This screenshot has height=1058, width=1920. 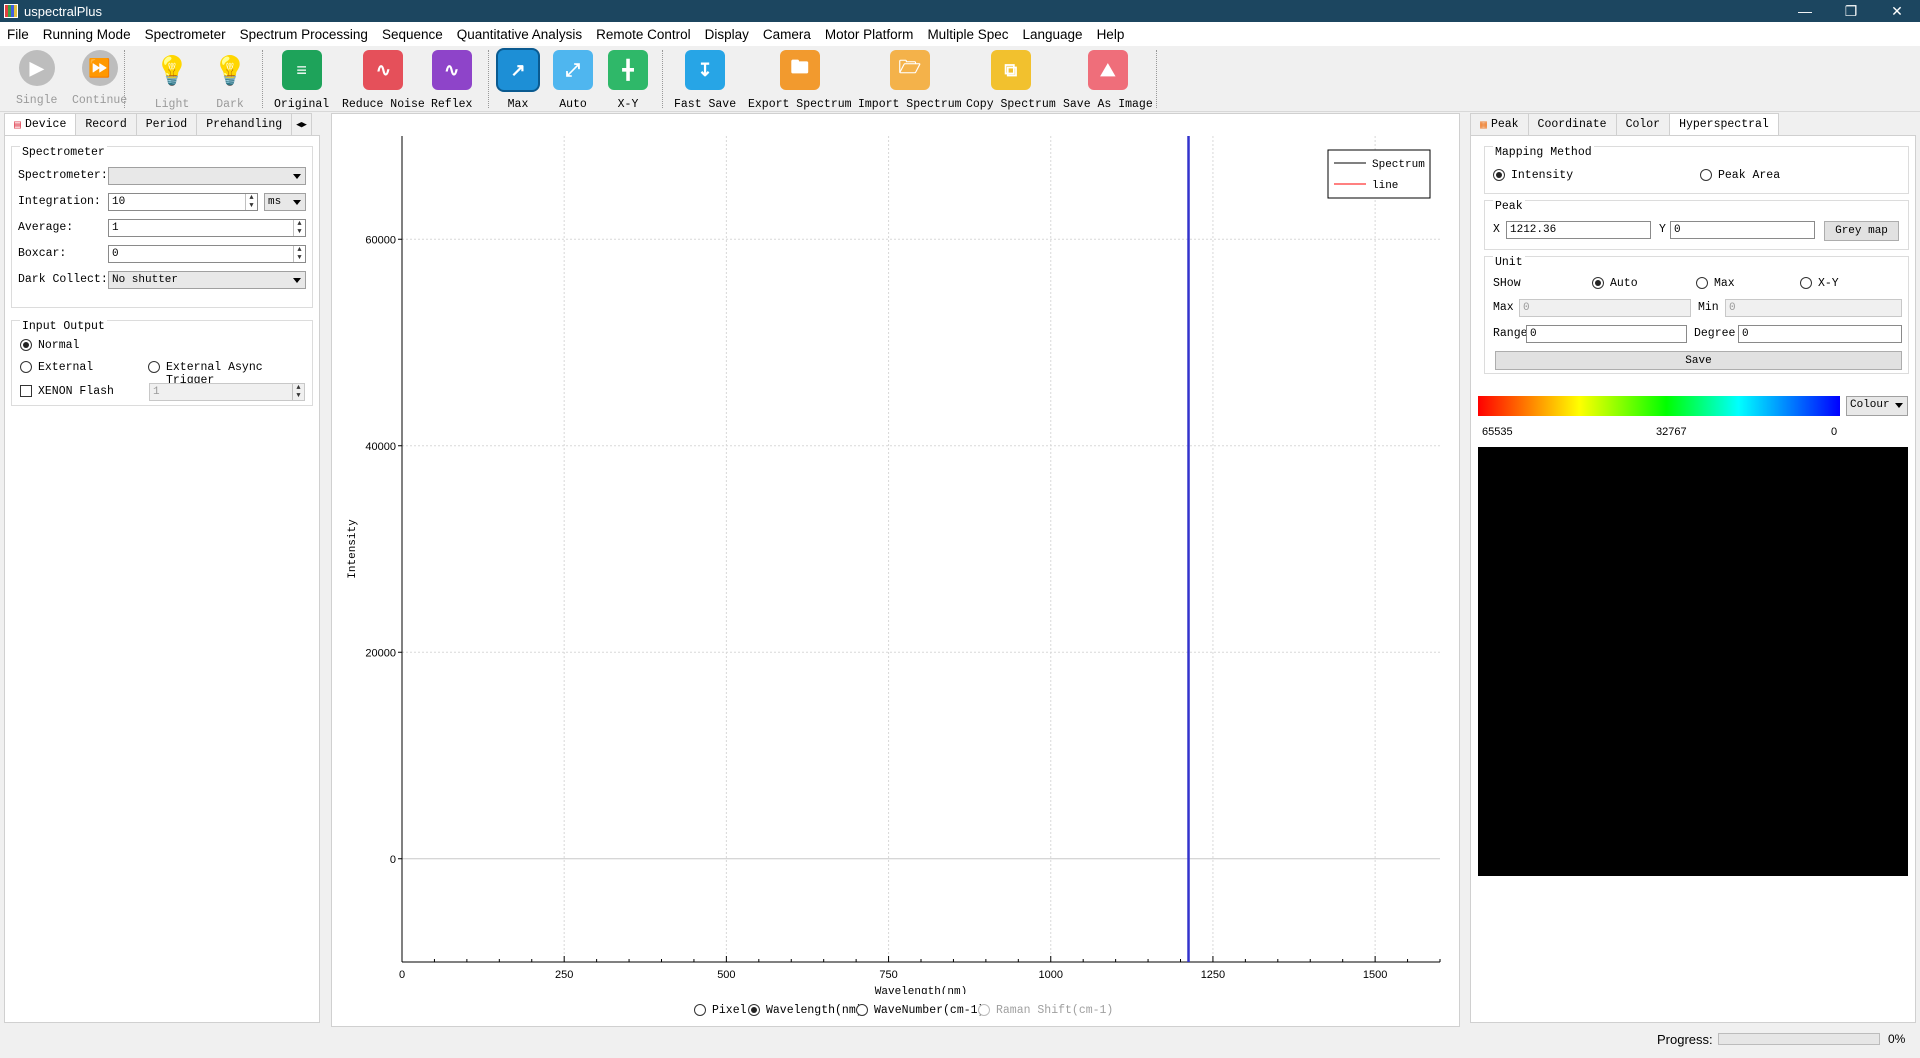 What do you see at coordinates (628, 80) in the screenshot?
I see `xy-button: ╋ X-Y` at bounding box center [628, 80].